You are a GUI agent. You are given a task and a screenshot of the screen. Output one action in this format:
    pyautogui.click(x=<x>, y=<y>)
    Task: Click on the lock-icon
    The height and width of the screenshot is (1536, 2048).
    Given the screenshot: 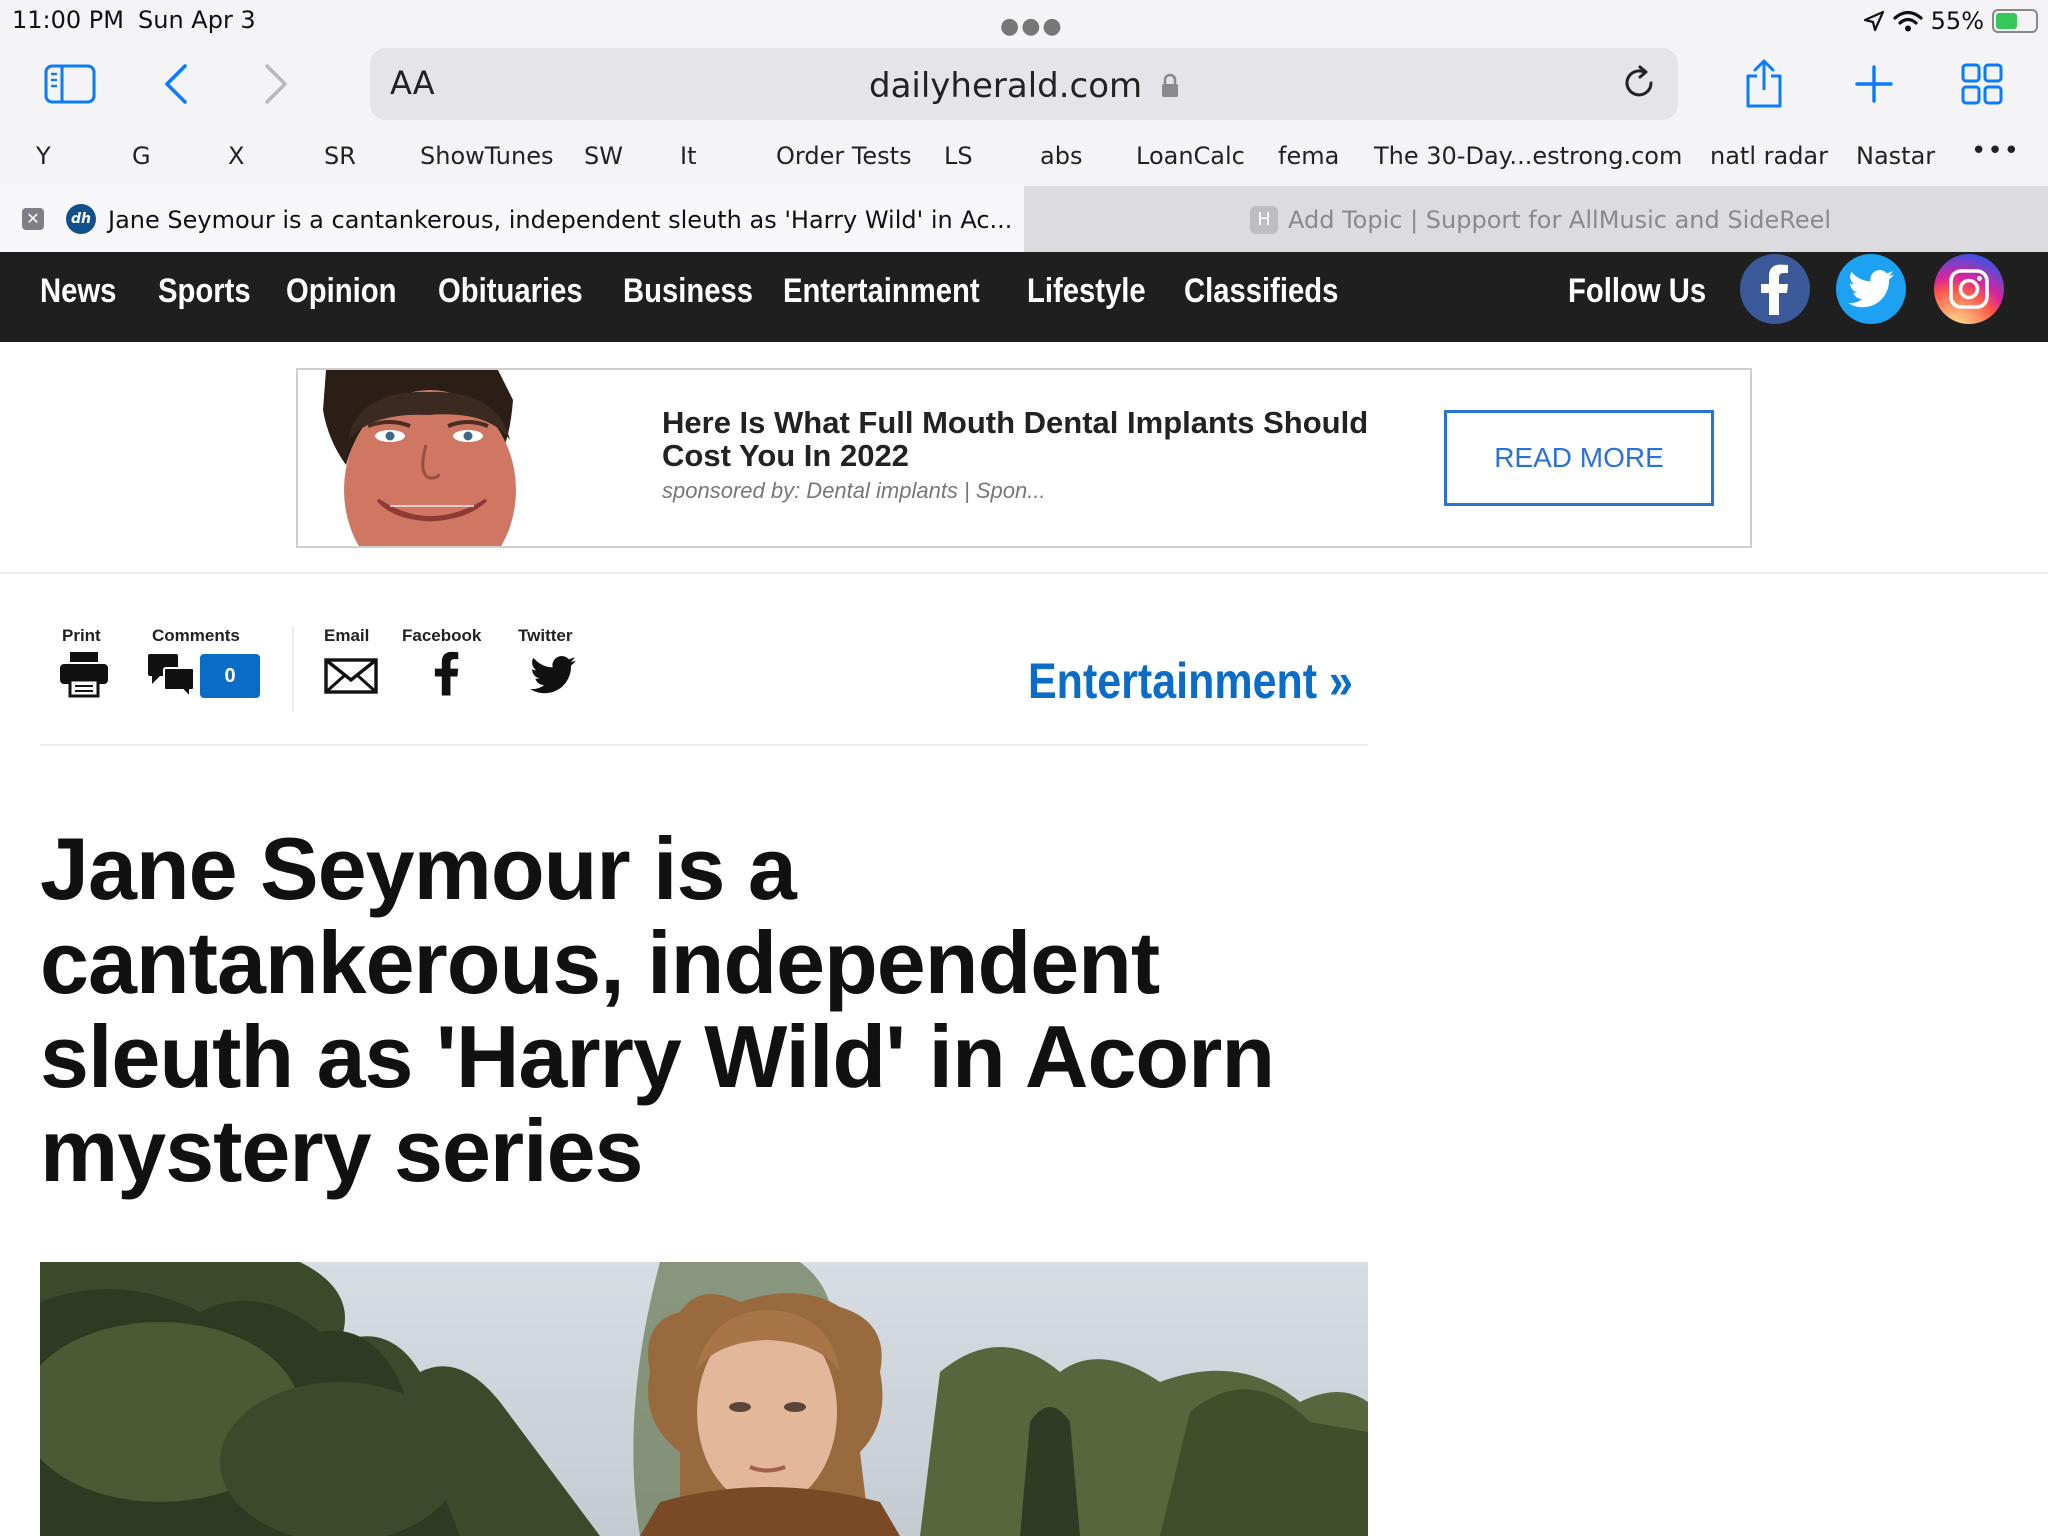 What is the action you would take?
    pyautogui.click(x=1169, y=85)
    